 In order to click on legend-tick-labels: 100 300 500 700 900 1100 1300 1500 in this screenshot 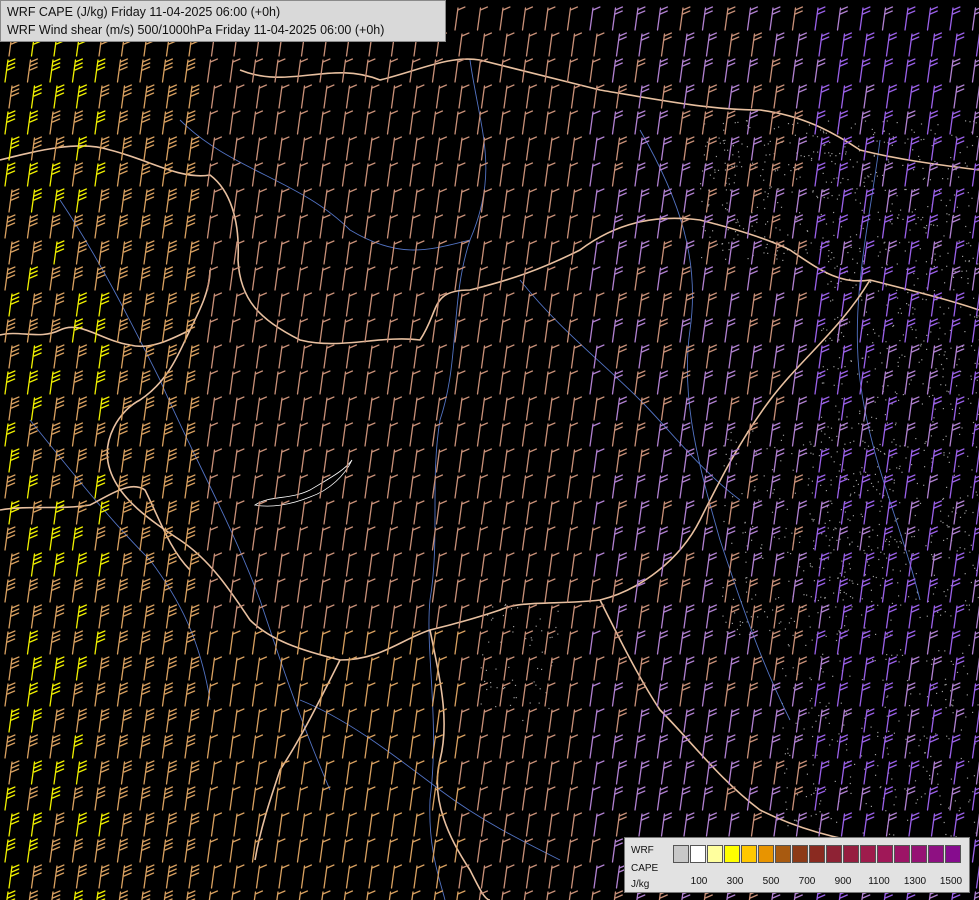, I will do `click(819, 882)`.